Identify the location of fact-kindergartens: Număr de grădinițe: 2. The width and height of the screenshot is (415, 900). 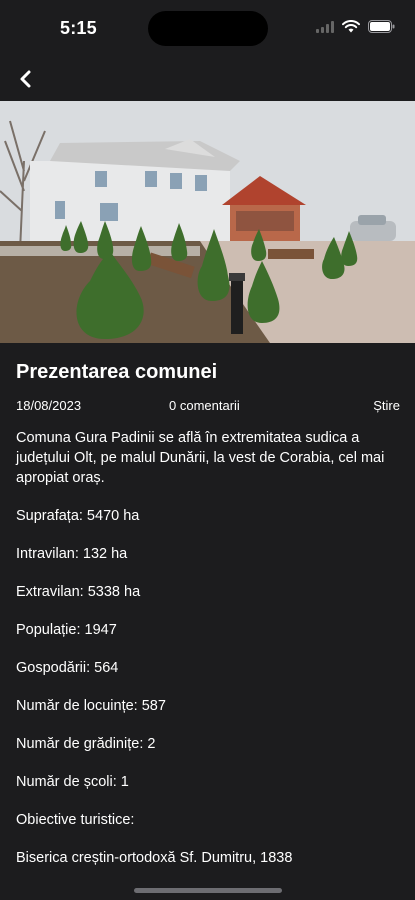
(86, 744).